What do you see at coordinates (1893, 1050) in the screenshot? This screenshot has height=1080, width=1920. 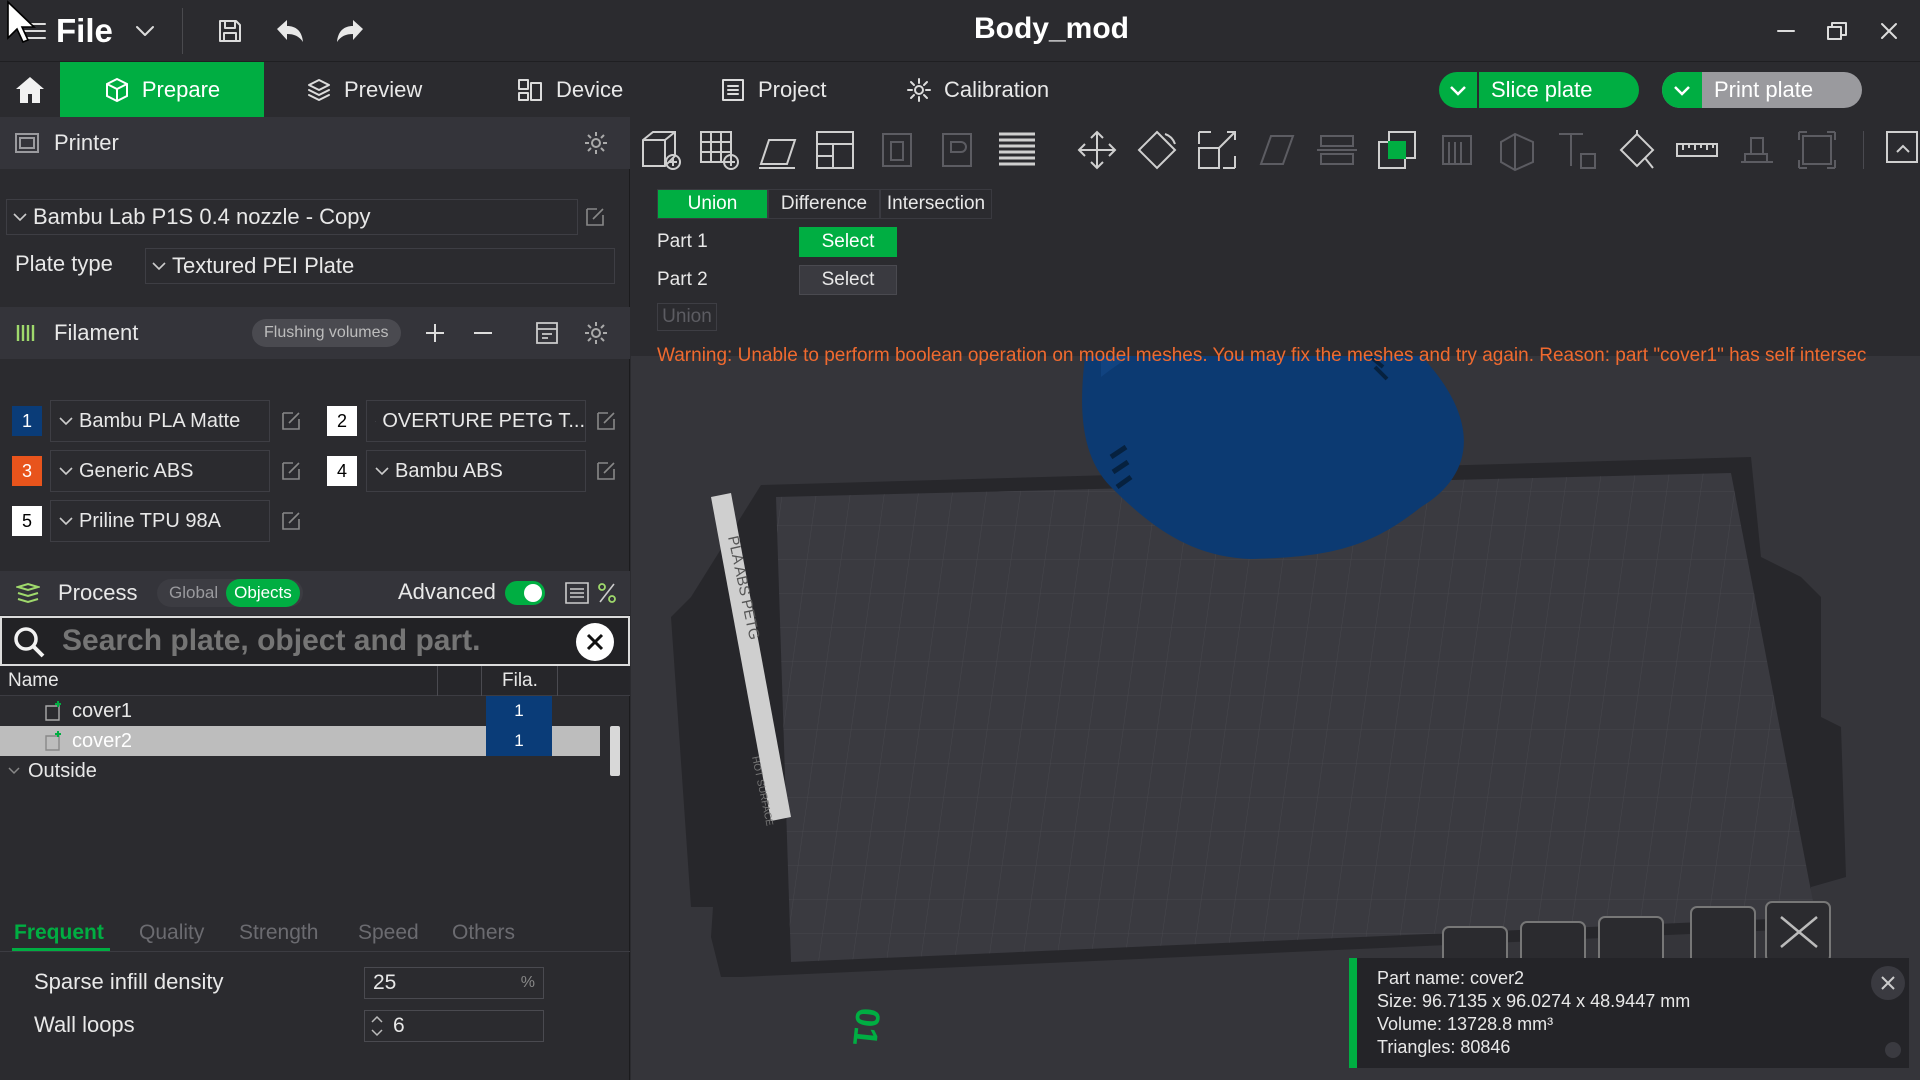 I see `collapse-info-icon` at bounding box center [1893, 1050].